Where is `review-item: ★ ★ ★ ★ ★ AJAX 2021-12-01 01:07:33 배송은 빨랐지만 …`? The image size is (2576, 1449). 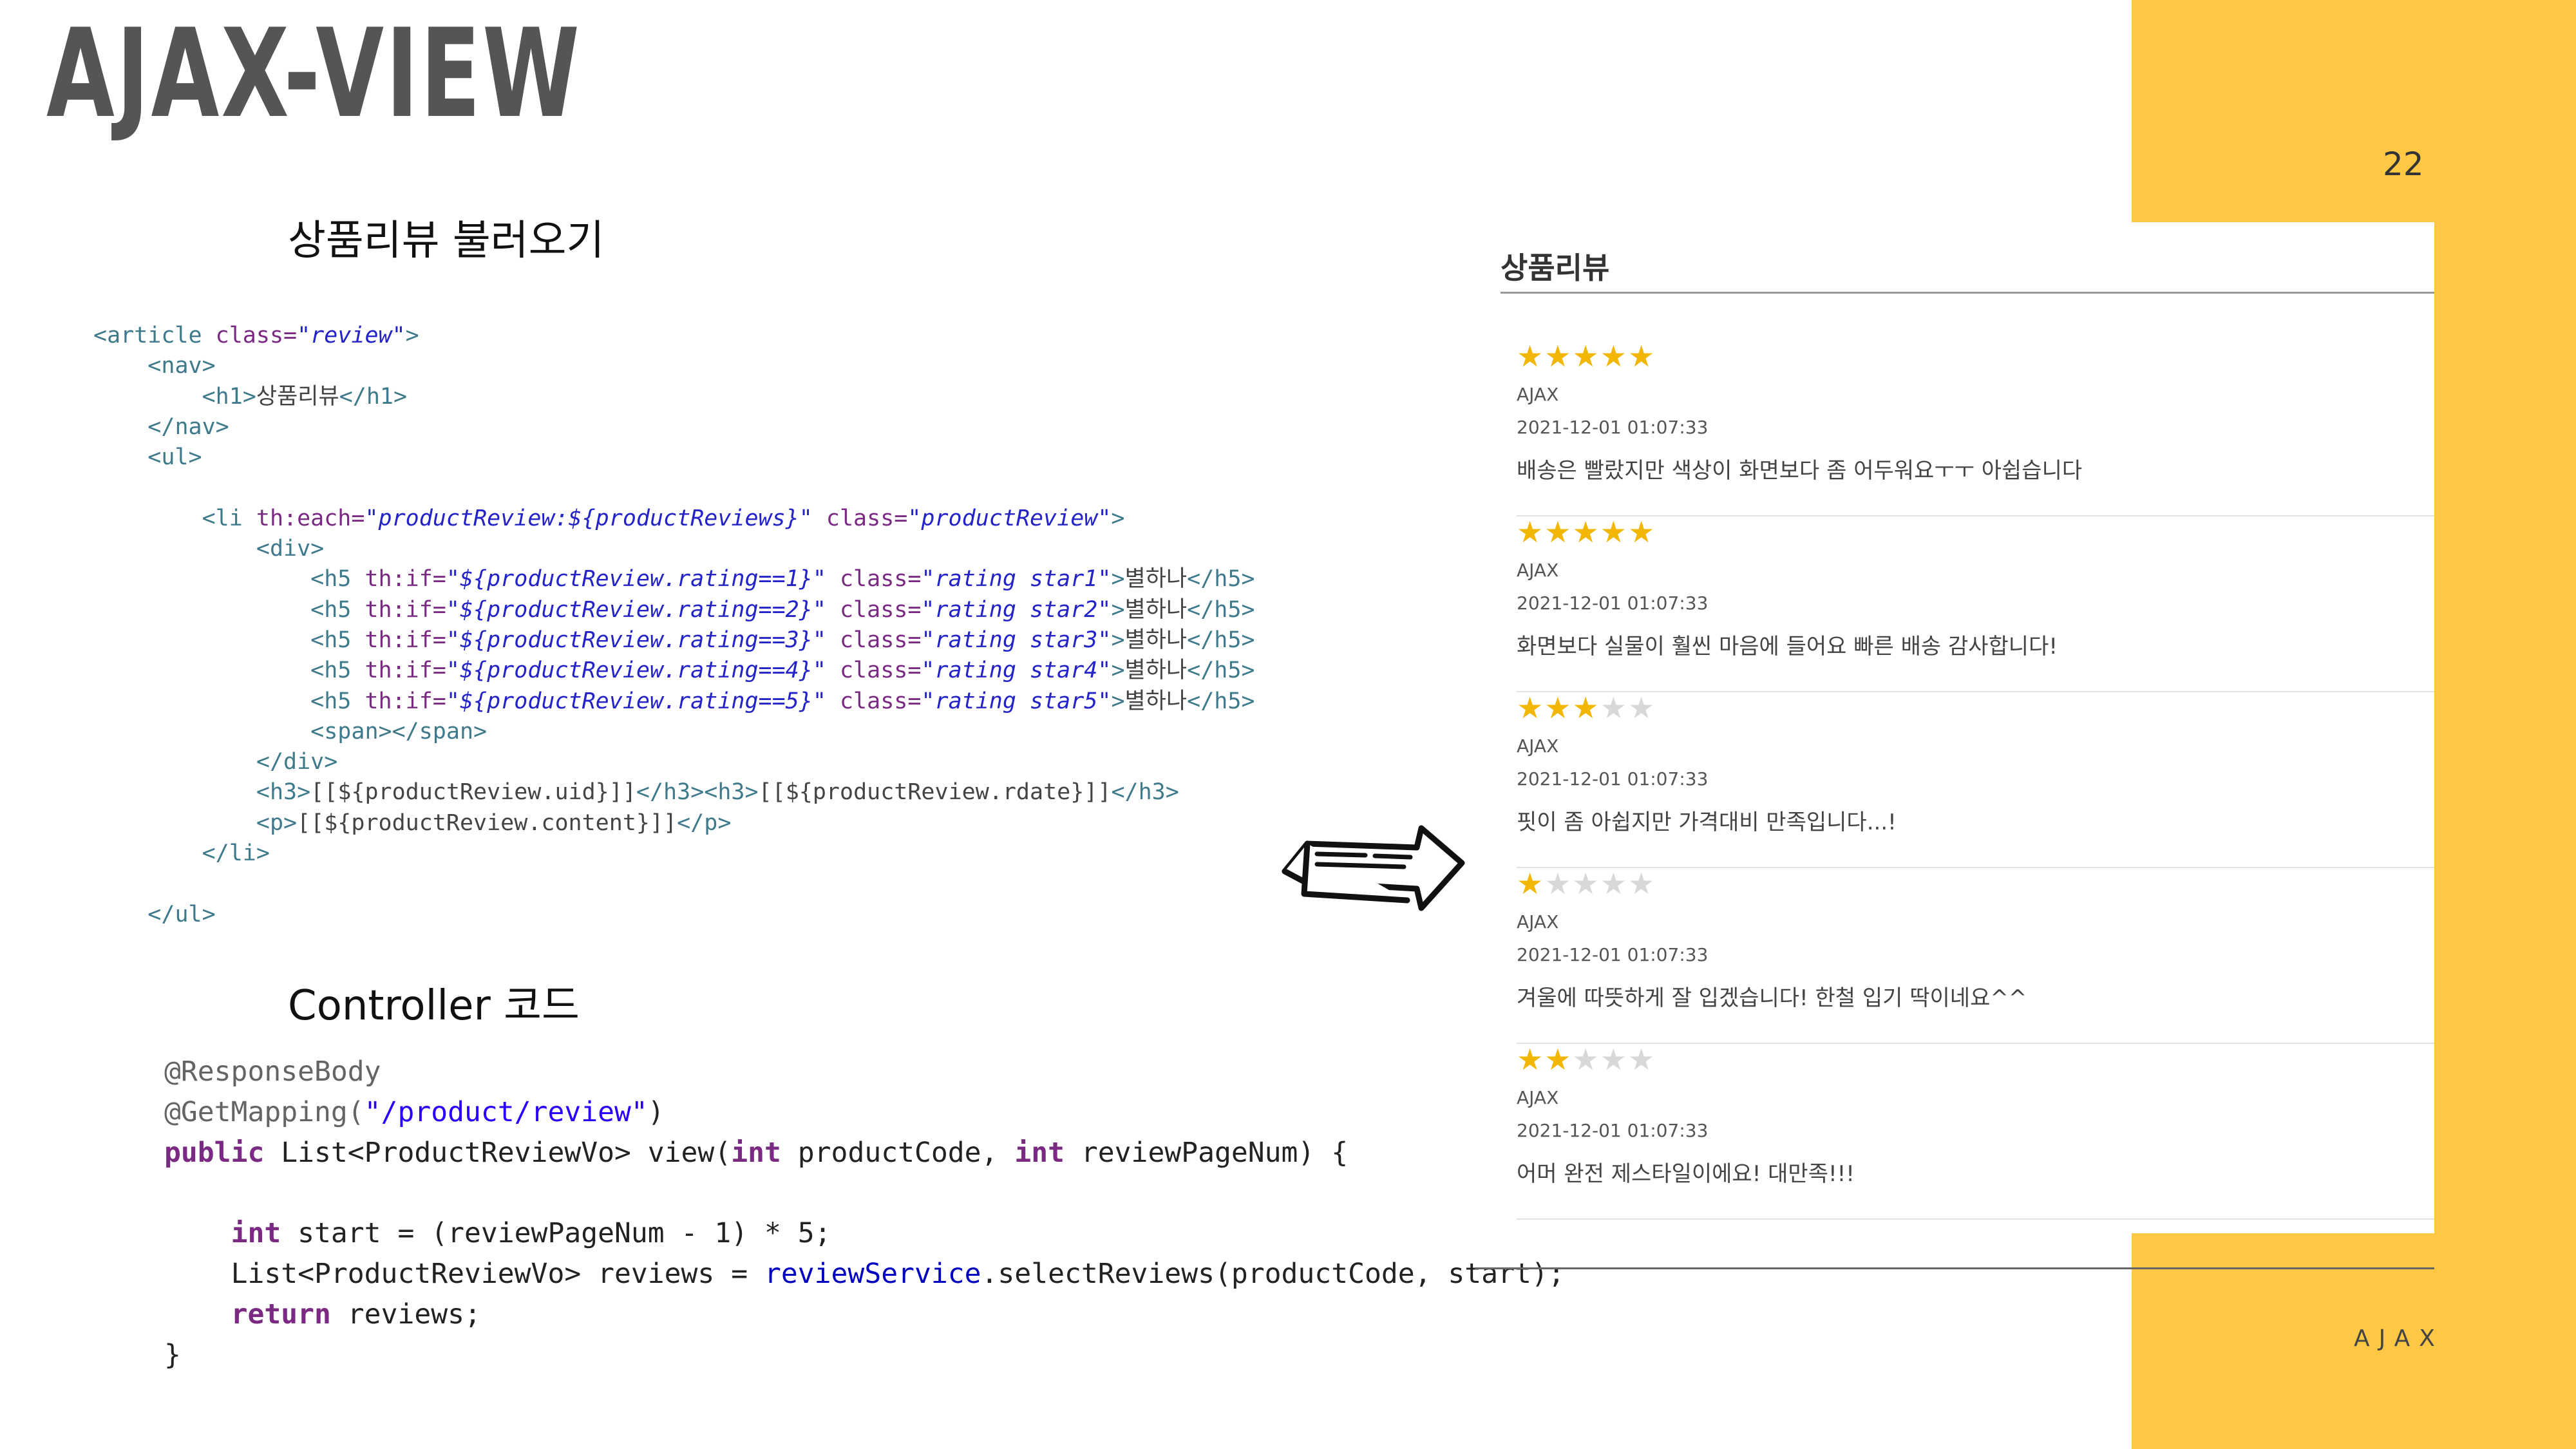 review-item: ★ ★ ★ ★ ★ AJAX 2021-12-01 01:07:33 배송은 빨랐지만 … is located at coordinates (1975, 428).